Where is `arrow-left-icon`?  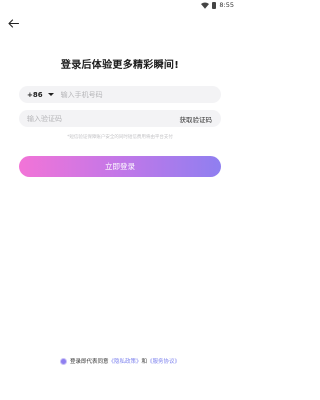
arrow-left-icon is located at coordinates (13, 23).